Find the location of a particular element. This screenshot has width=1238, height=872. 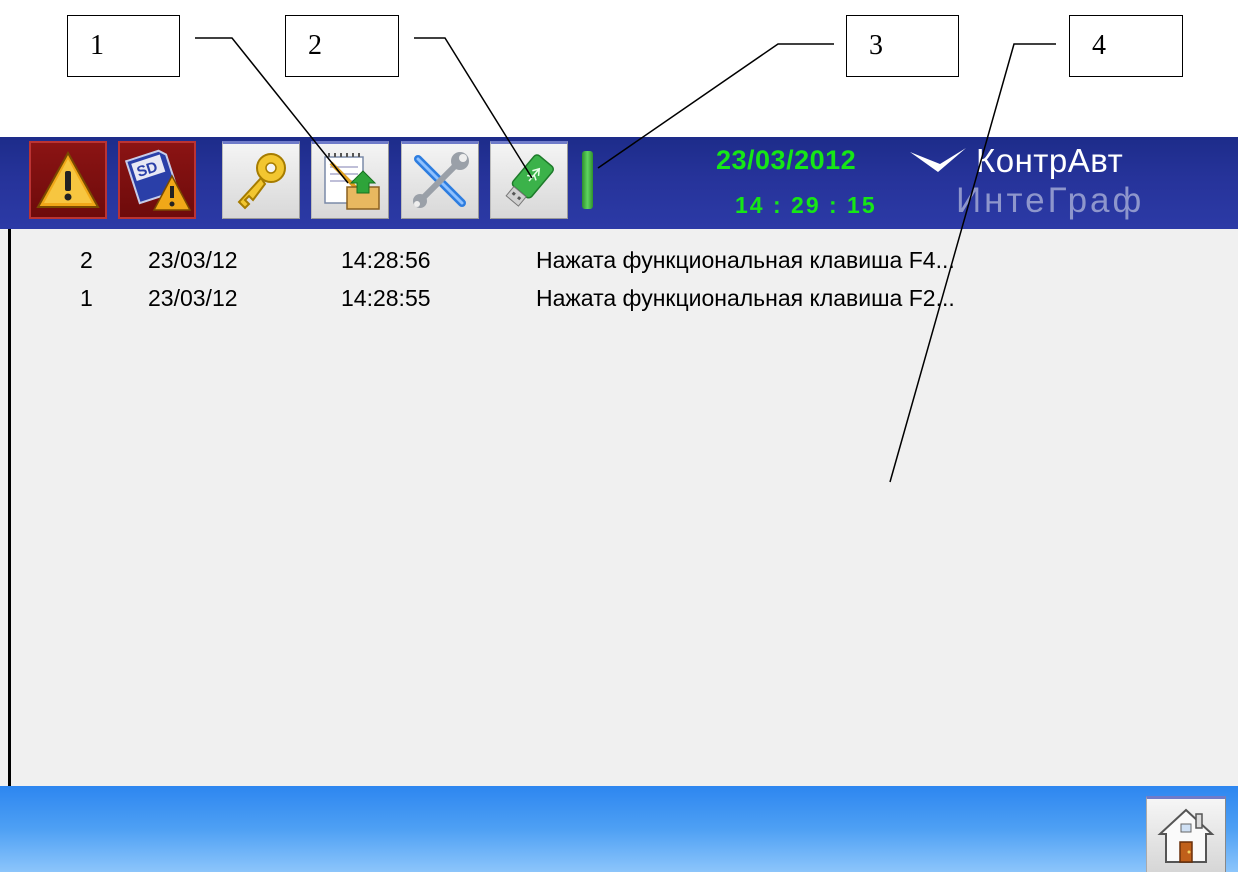

tools-icon is located at coordinates (441, 180).